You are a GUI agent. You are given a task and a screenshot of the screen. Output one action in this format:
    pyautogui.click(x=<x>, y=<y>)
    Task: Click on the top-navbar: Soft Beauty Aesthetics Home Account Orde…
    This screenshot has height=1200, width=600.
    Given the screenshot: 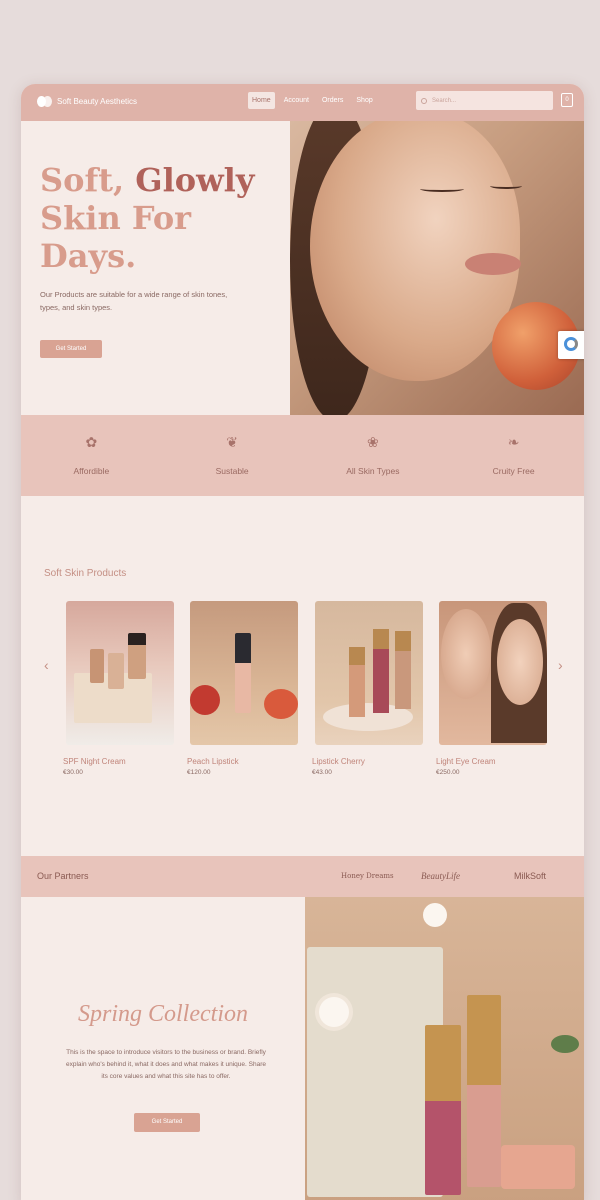 What is the action you would take?
    pyautogui.click(x=302, y=102)
    